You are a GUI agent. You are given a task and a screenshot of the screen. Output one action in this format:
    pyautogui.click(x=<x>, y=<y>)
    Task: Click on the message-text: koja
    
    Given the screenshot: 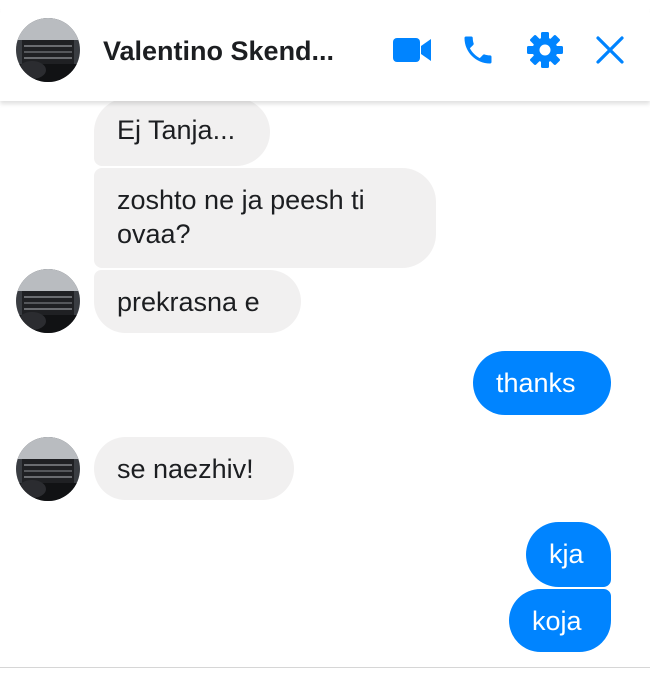 What is the action you would take?
    pyautogui.click(x=557, y=621)
    